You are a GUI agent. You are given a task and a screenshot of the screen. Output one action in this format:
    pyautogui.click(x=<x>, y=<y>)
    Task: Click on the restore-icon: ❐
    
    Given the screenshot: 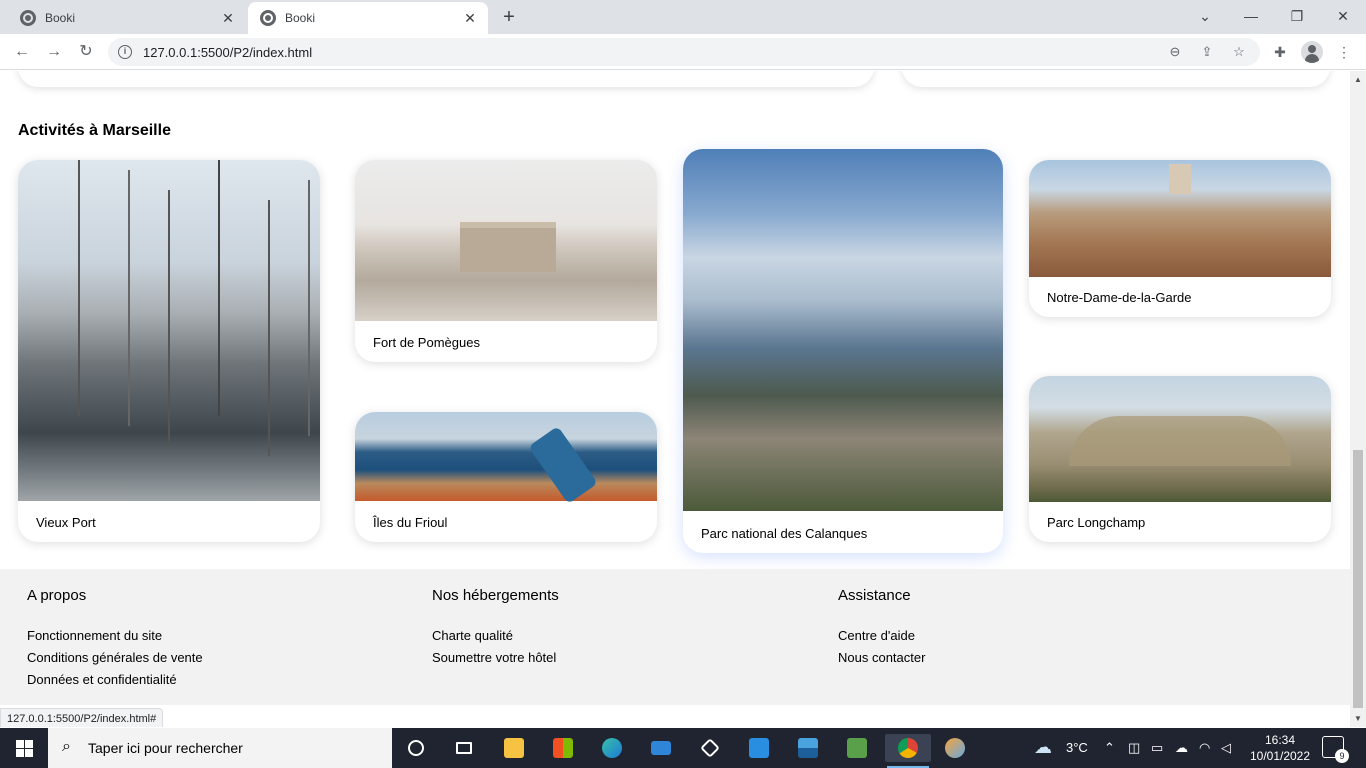 What is the action you would take?
    pyautogui.click(x=1297, y=16)
    